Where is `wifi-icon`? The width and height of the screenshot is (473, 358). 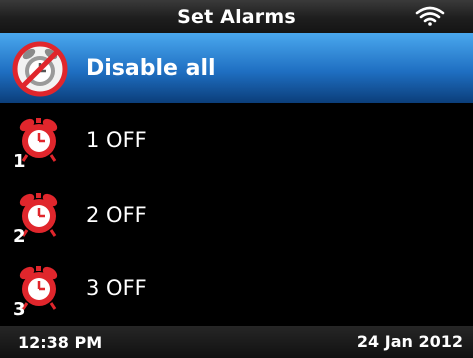 wifi-icon is located at coordinates (430, 18).